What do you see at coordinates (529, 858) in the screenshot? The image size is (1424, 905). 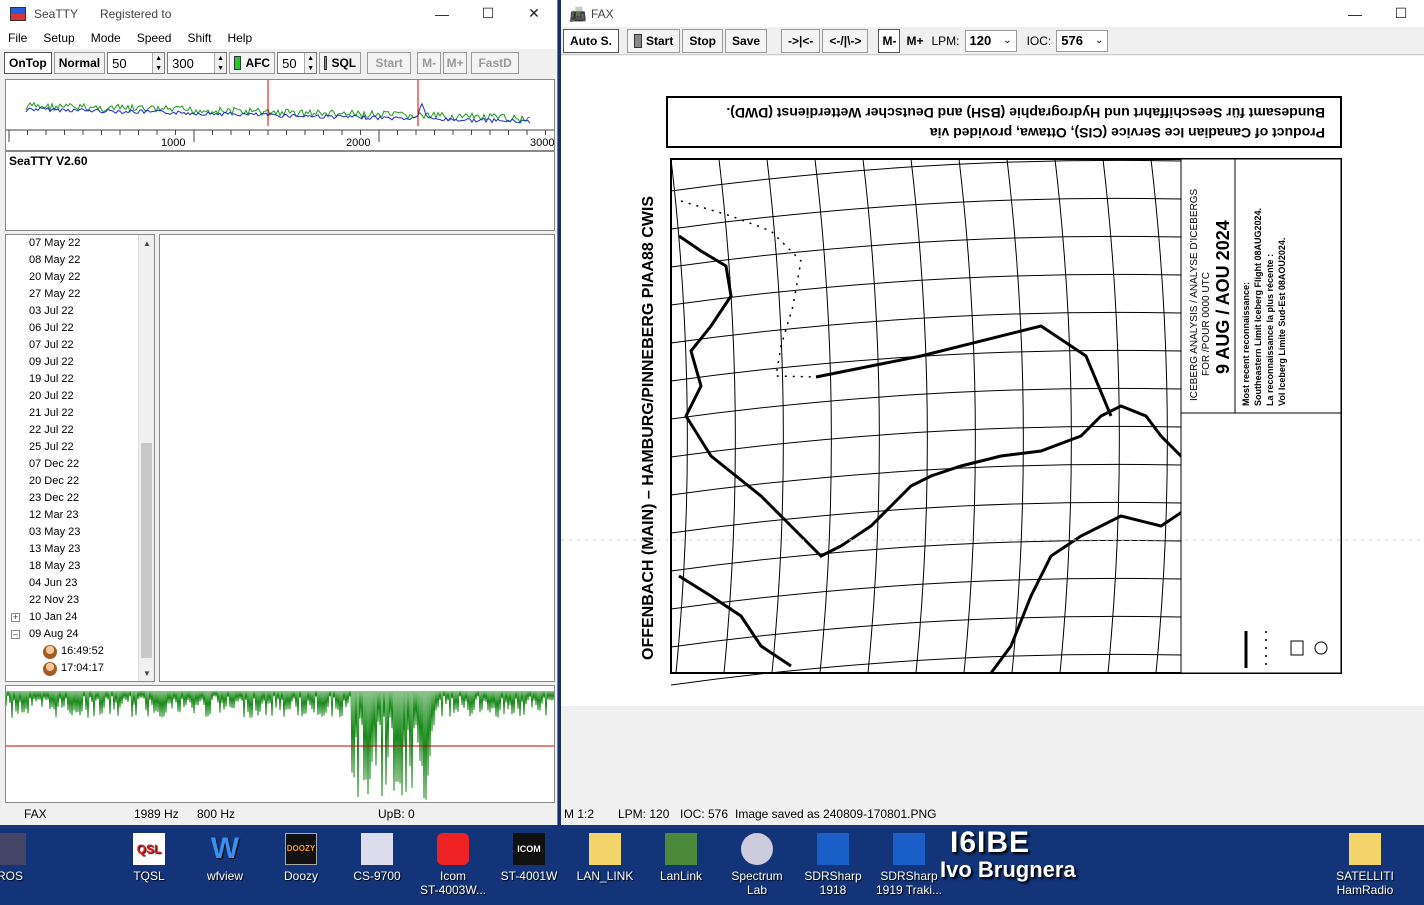 I see `desktop-icon-st4001w: ICOM ST-4001W` at bounding box center [529, 858].